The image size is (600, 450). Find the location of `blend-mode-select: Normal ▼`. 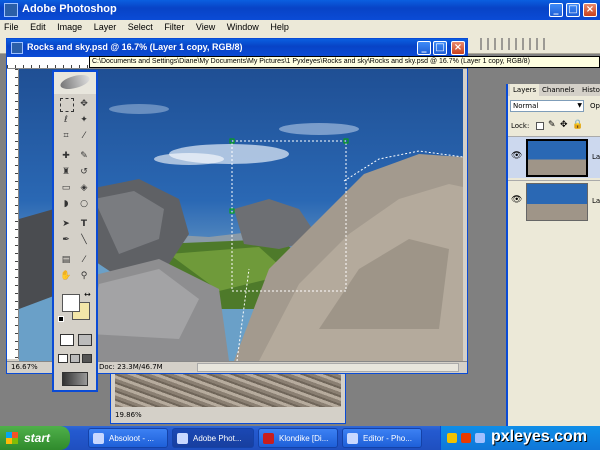

blend-mode-select: Normal ▼ is located at coordinates (547, 106).